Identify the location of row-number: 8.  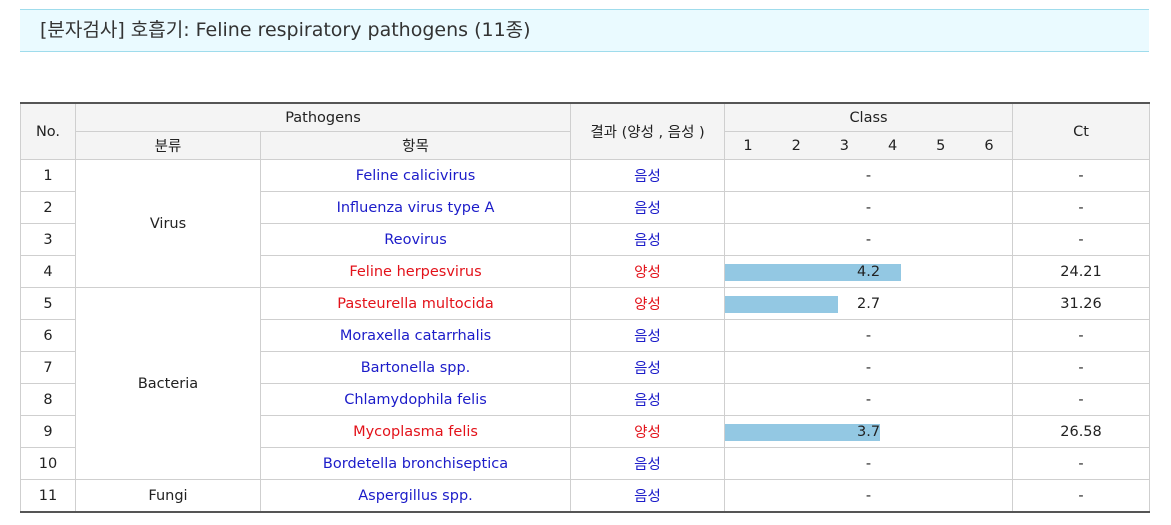
(48, 399).